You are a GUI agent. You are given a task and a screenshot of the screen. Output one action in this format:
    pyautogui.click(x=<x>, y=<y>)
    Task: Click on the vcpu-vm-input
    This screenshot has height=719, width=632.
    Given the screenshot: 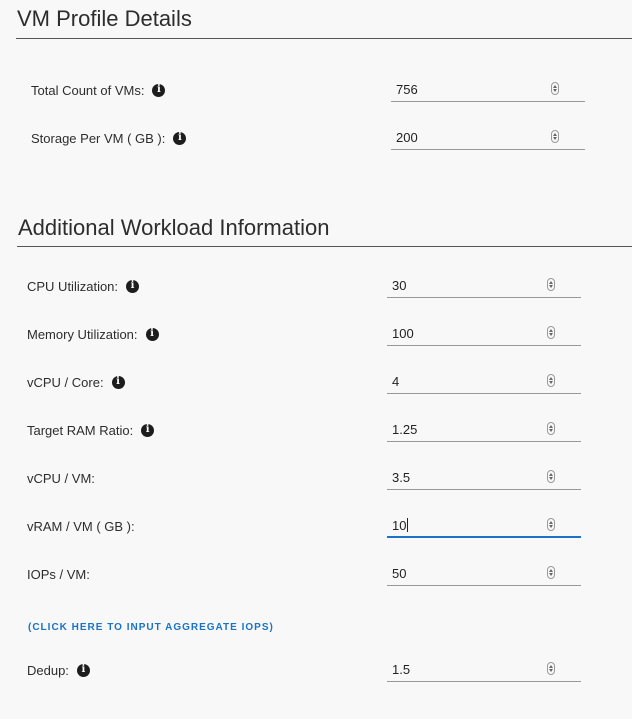 What is the action you would take?
    pyautogui.click(x=467, y=477)
    